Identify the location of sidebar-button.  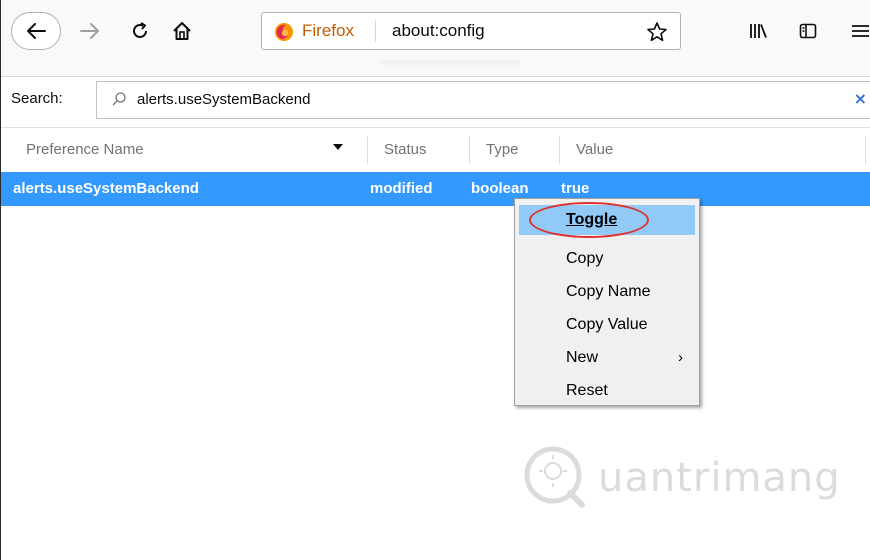
(808, 31).